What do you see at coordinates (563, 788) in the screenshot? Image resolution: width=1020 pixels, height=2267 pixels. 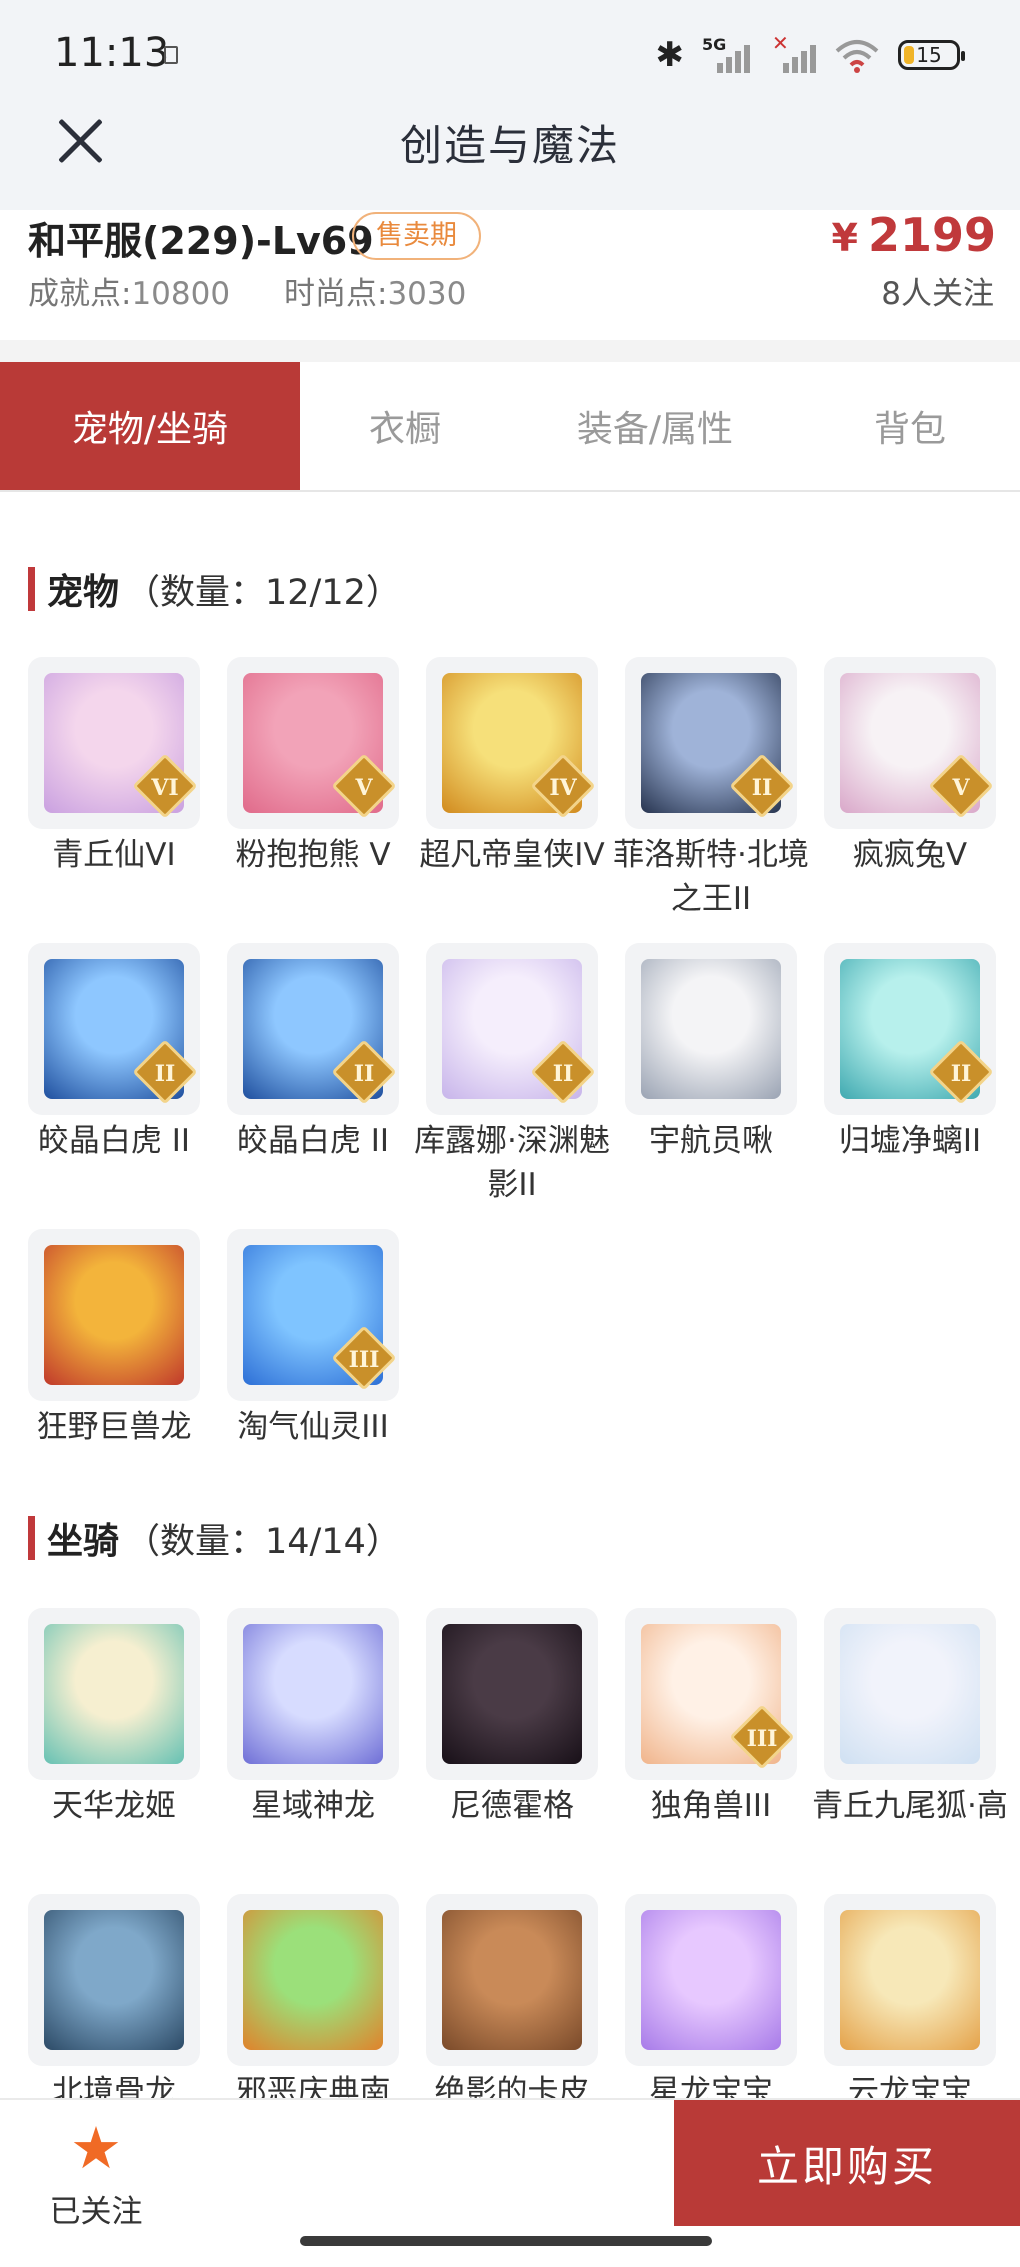 I see `rank-label: IV` at bounding box center [563, 788].